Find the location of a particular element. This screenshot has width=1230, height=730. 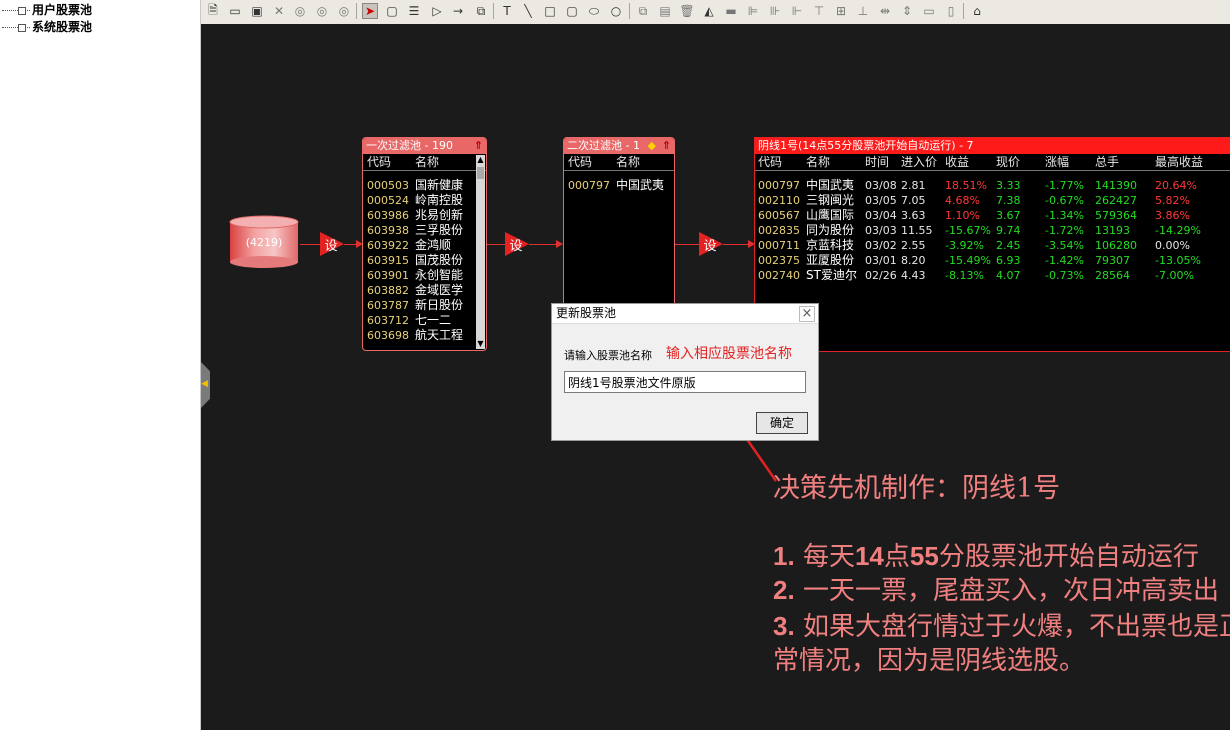

tree-connector-icon is located at coordinates (16, 10).